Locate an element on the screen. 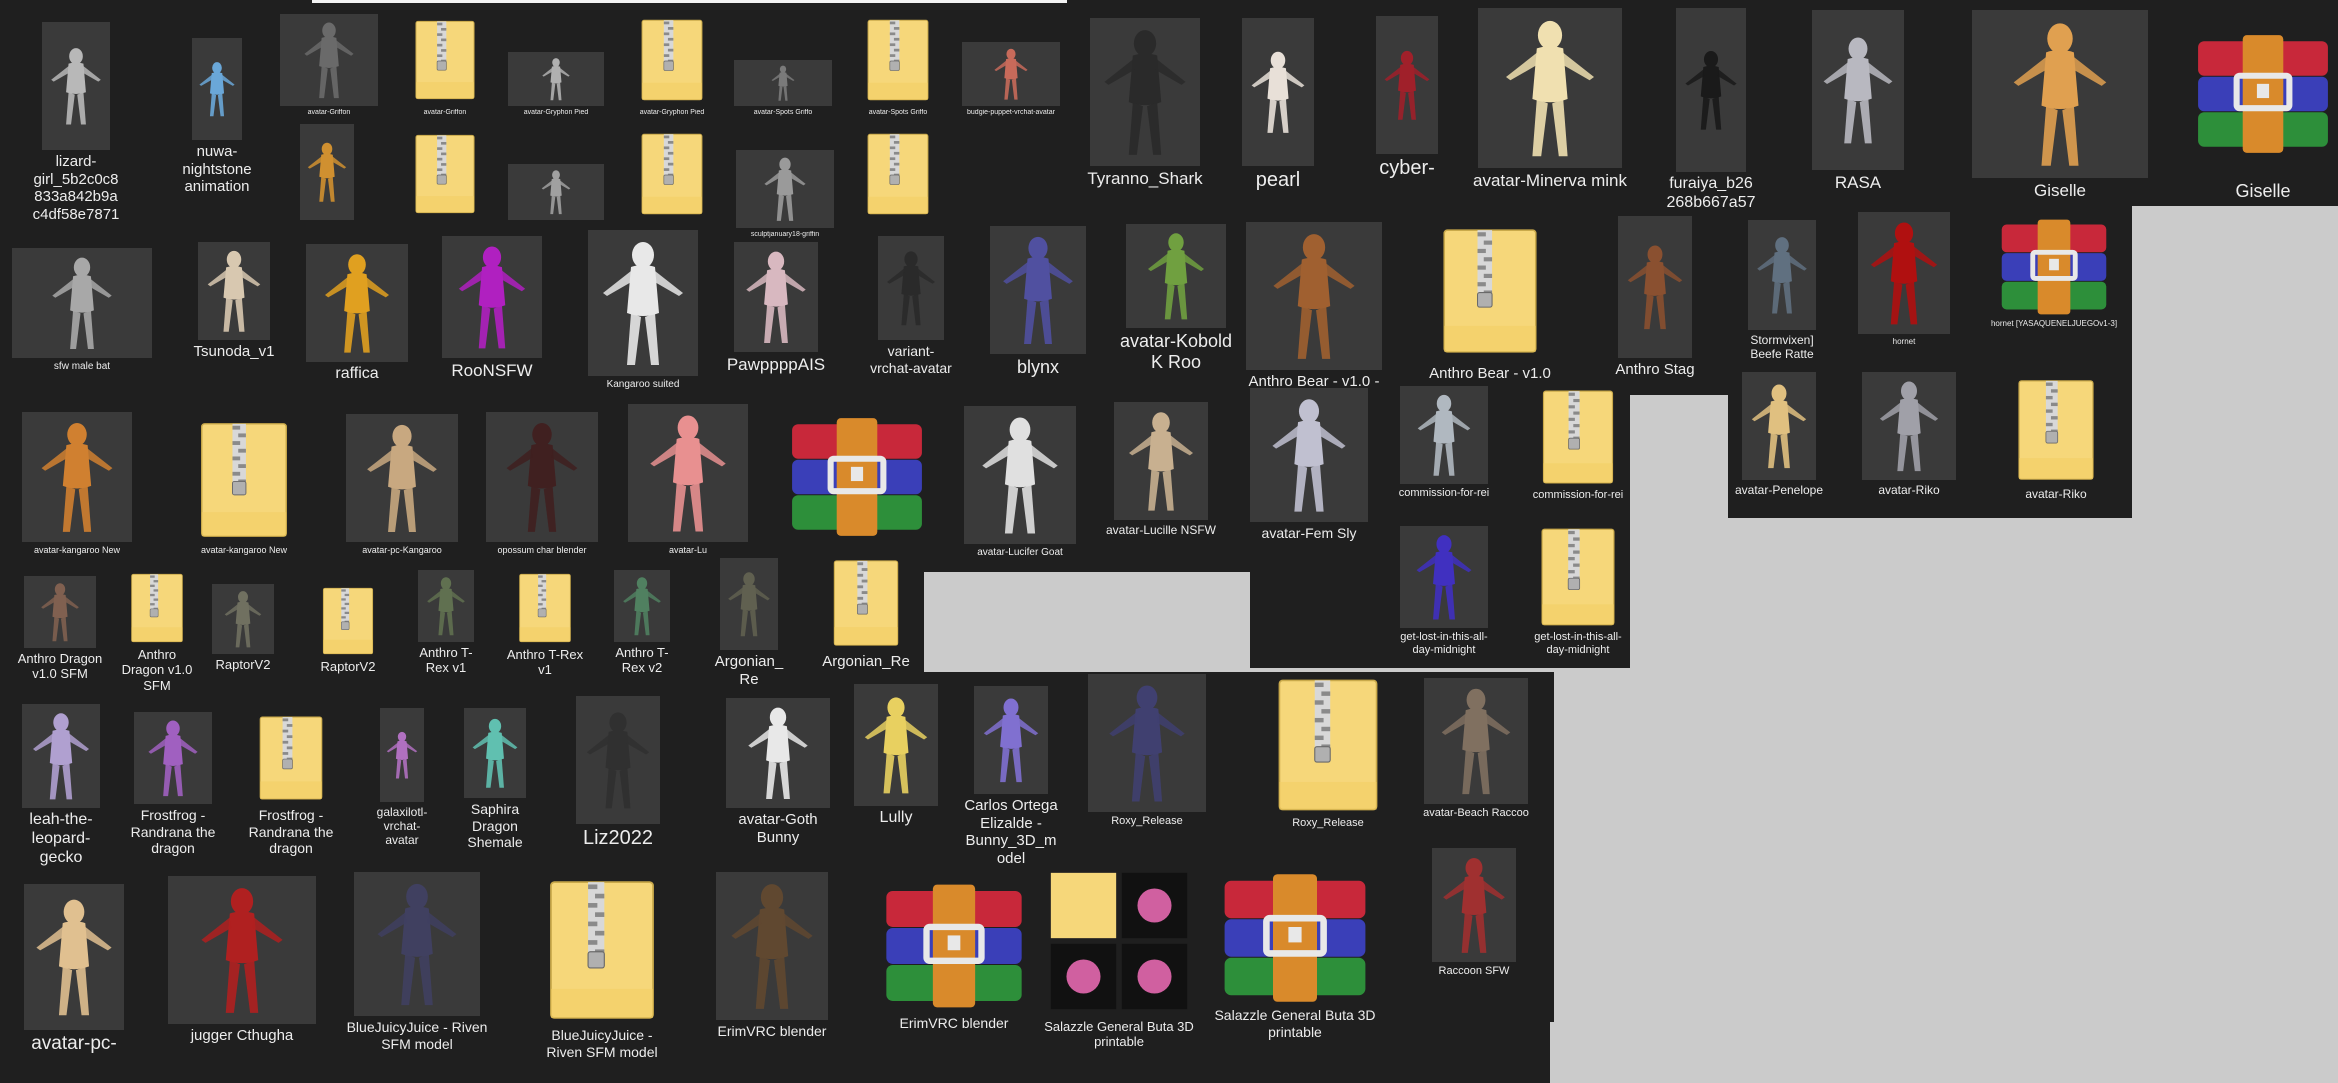  file-tile-avatar-goth-bunny: avatar-Goth Bunny is located at coordinates (778, 774).